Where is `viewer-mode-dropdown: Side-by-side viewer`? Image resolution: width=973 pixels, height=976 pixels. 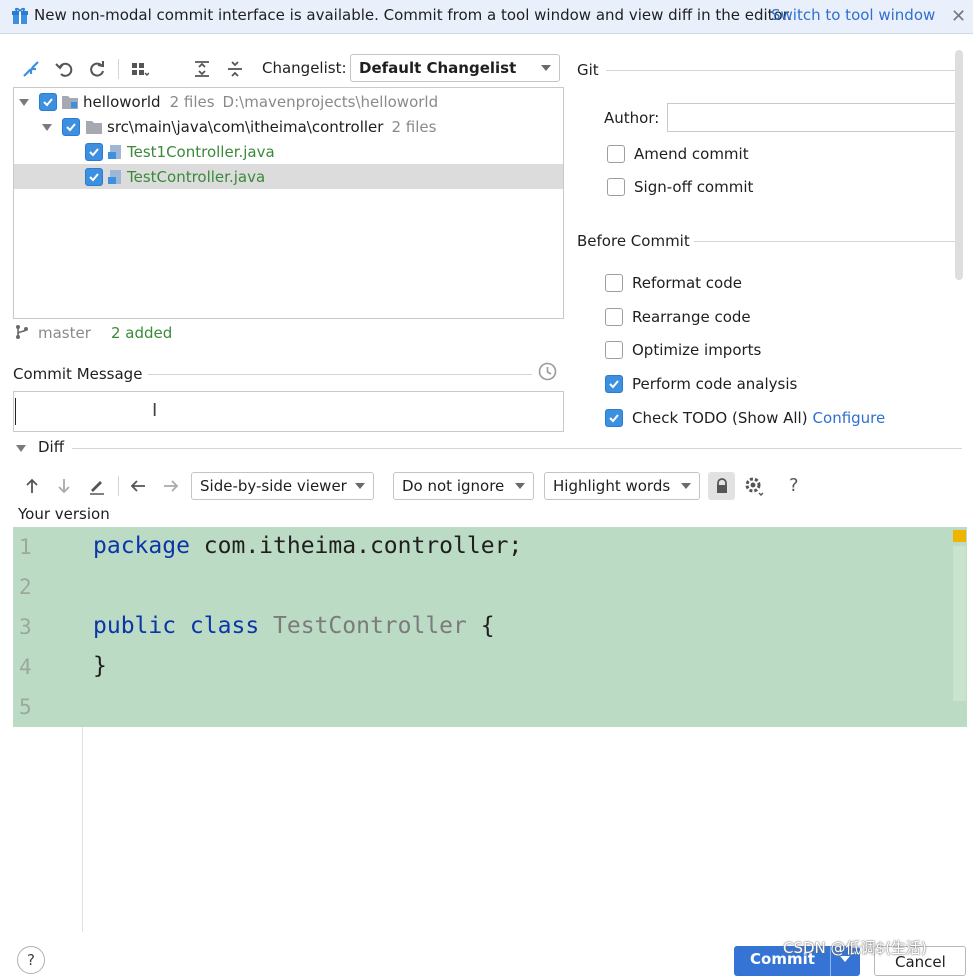
viewer-mode-dropdown: Side-by-side viewer is located at coordinates (282, 486).